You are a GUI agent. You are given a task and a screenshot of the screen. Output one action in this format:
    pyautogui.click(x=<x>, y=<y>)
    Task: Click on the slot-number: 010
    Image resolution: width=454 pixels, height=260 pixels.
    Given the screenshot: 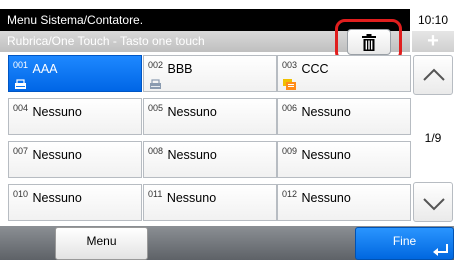 What is the action you would take?
    pyautogui.click(x=21, y=194)
    